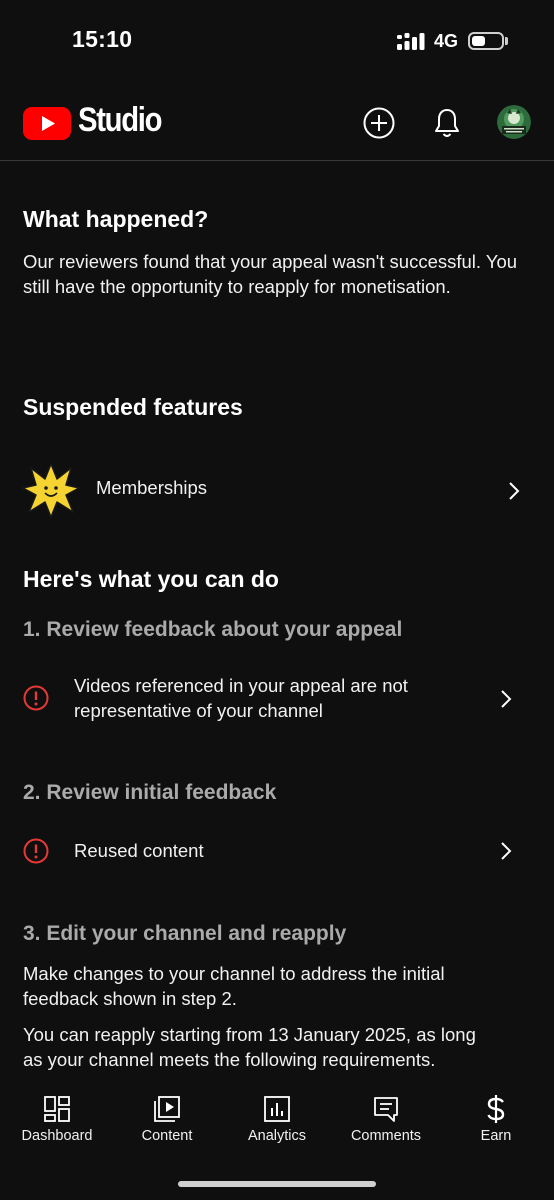 The width and height of the screenshot is (554, 1200). What do you see at coordinates (116, 219) in the screenshot?
I see `what-happened-title: What happened?` at bounding box center [116, 219].